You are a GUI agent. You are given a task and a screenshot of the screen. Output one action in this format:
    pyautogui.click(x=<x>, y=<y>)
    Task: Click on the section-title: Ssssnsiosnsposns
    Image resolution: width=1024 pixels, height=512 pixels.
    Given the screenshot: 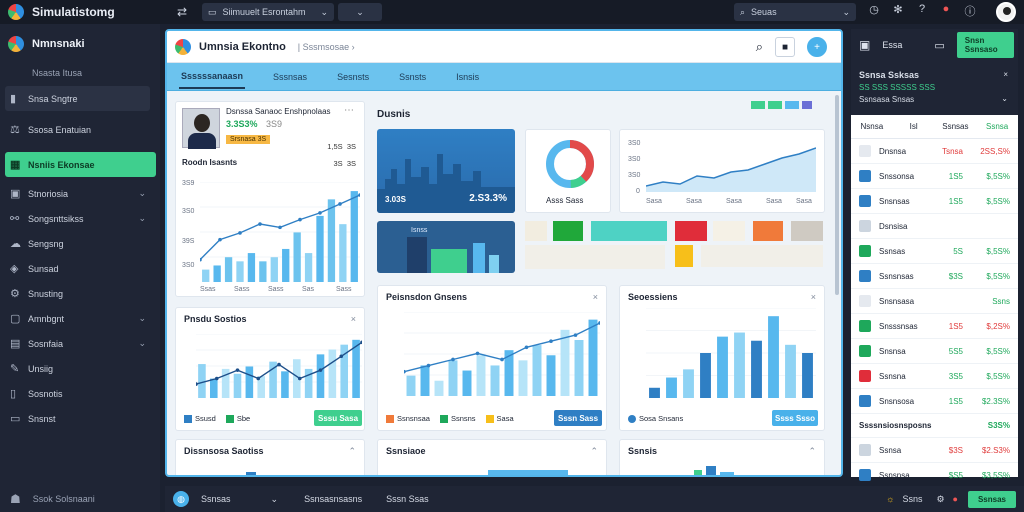 What is the action you would take?
    pyautogui.click(x=895, y=425)
    